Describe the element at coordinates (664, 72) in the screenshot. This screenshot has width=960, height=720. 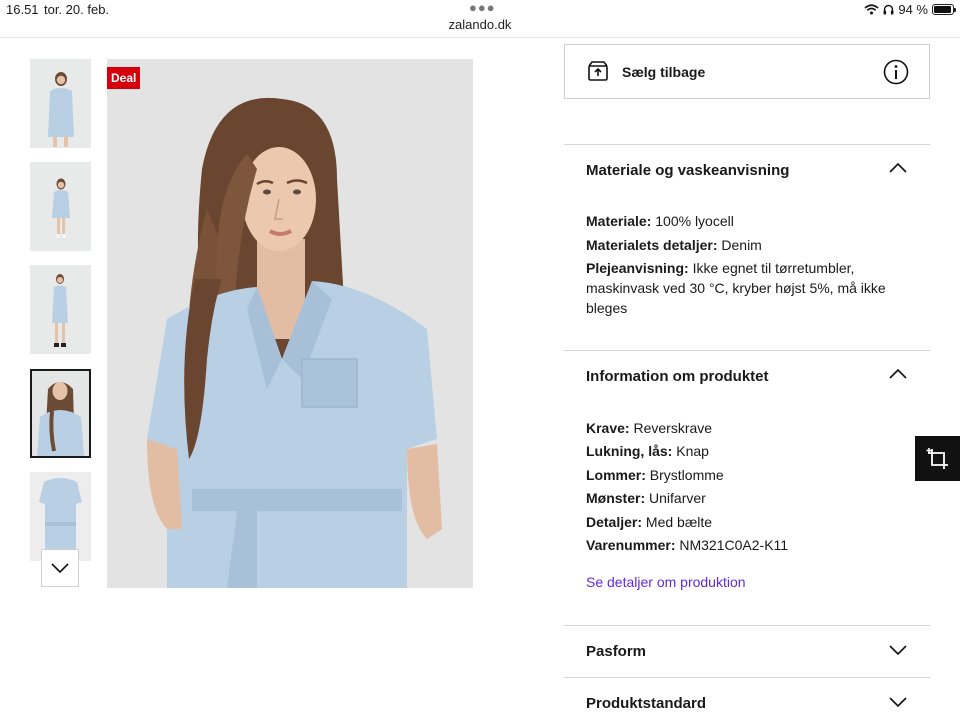
I see `sell-back-label: Sælg tilbage` at that location.